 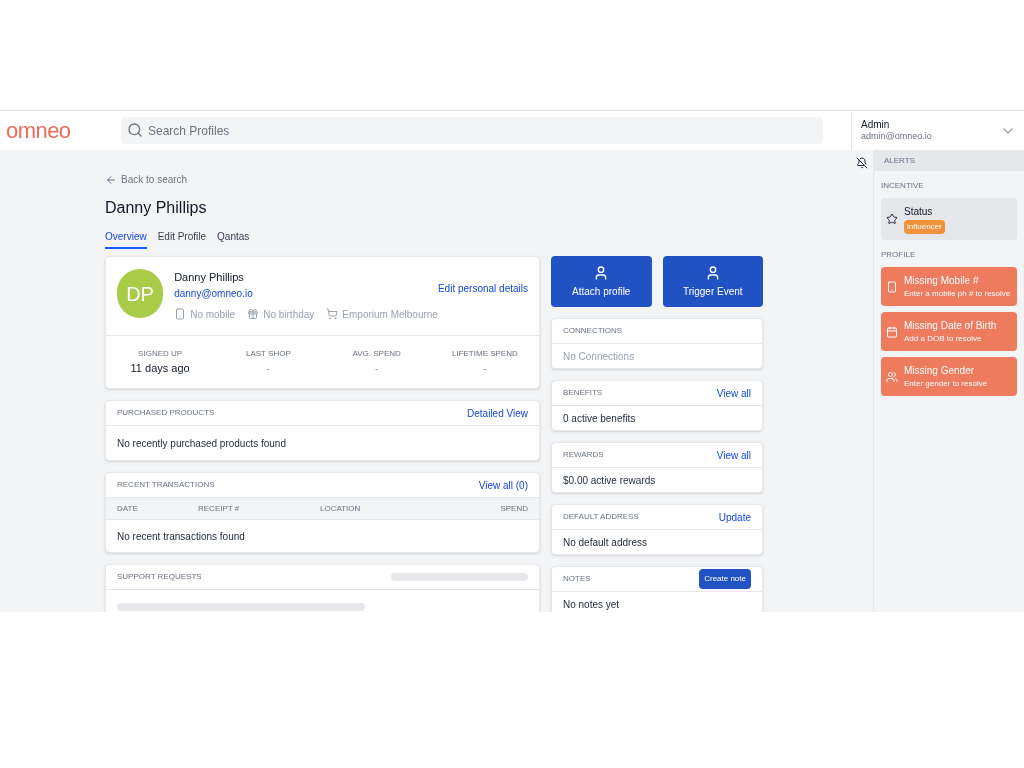 What do you see at coordinates (472, 130) in the screenshot?
I see `search-field: Search Profiles` at bounding box center [472, 130].